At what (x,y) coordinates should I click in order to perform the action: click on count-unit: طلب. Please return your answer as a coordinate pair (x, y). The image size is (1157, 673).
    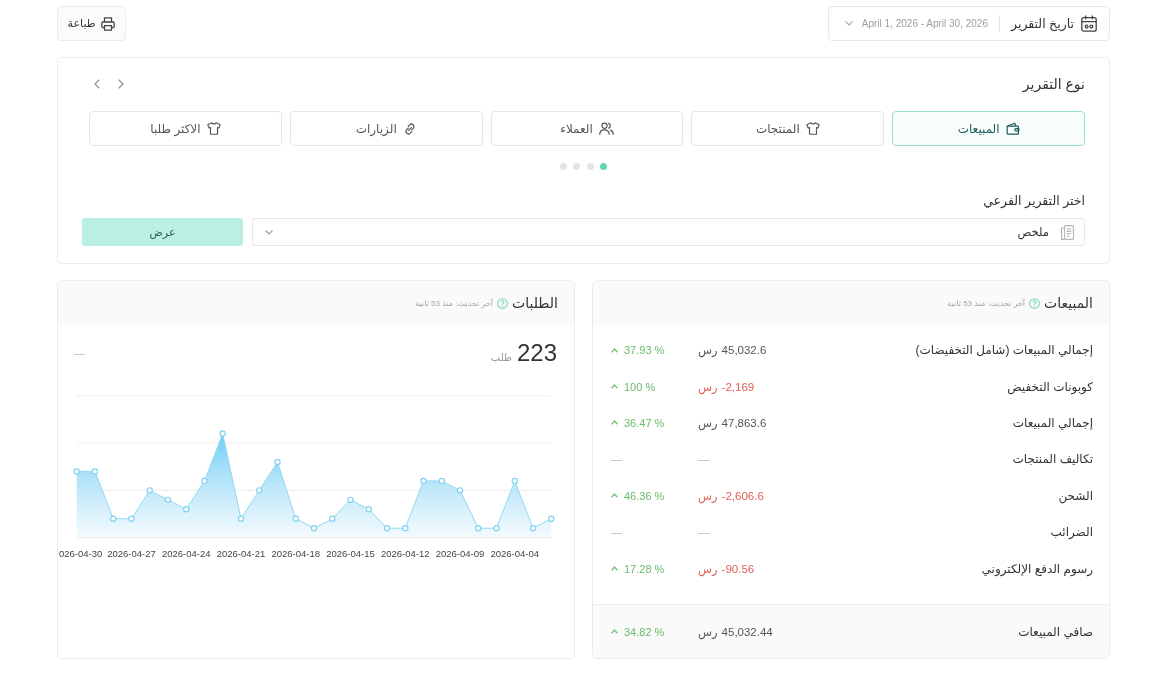
    Looking at the image, I should click on (501, 357).